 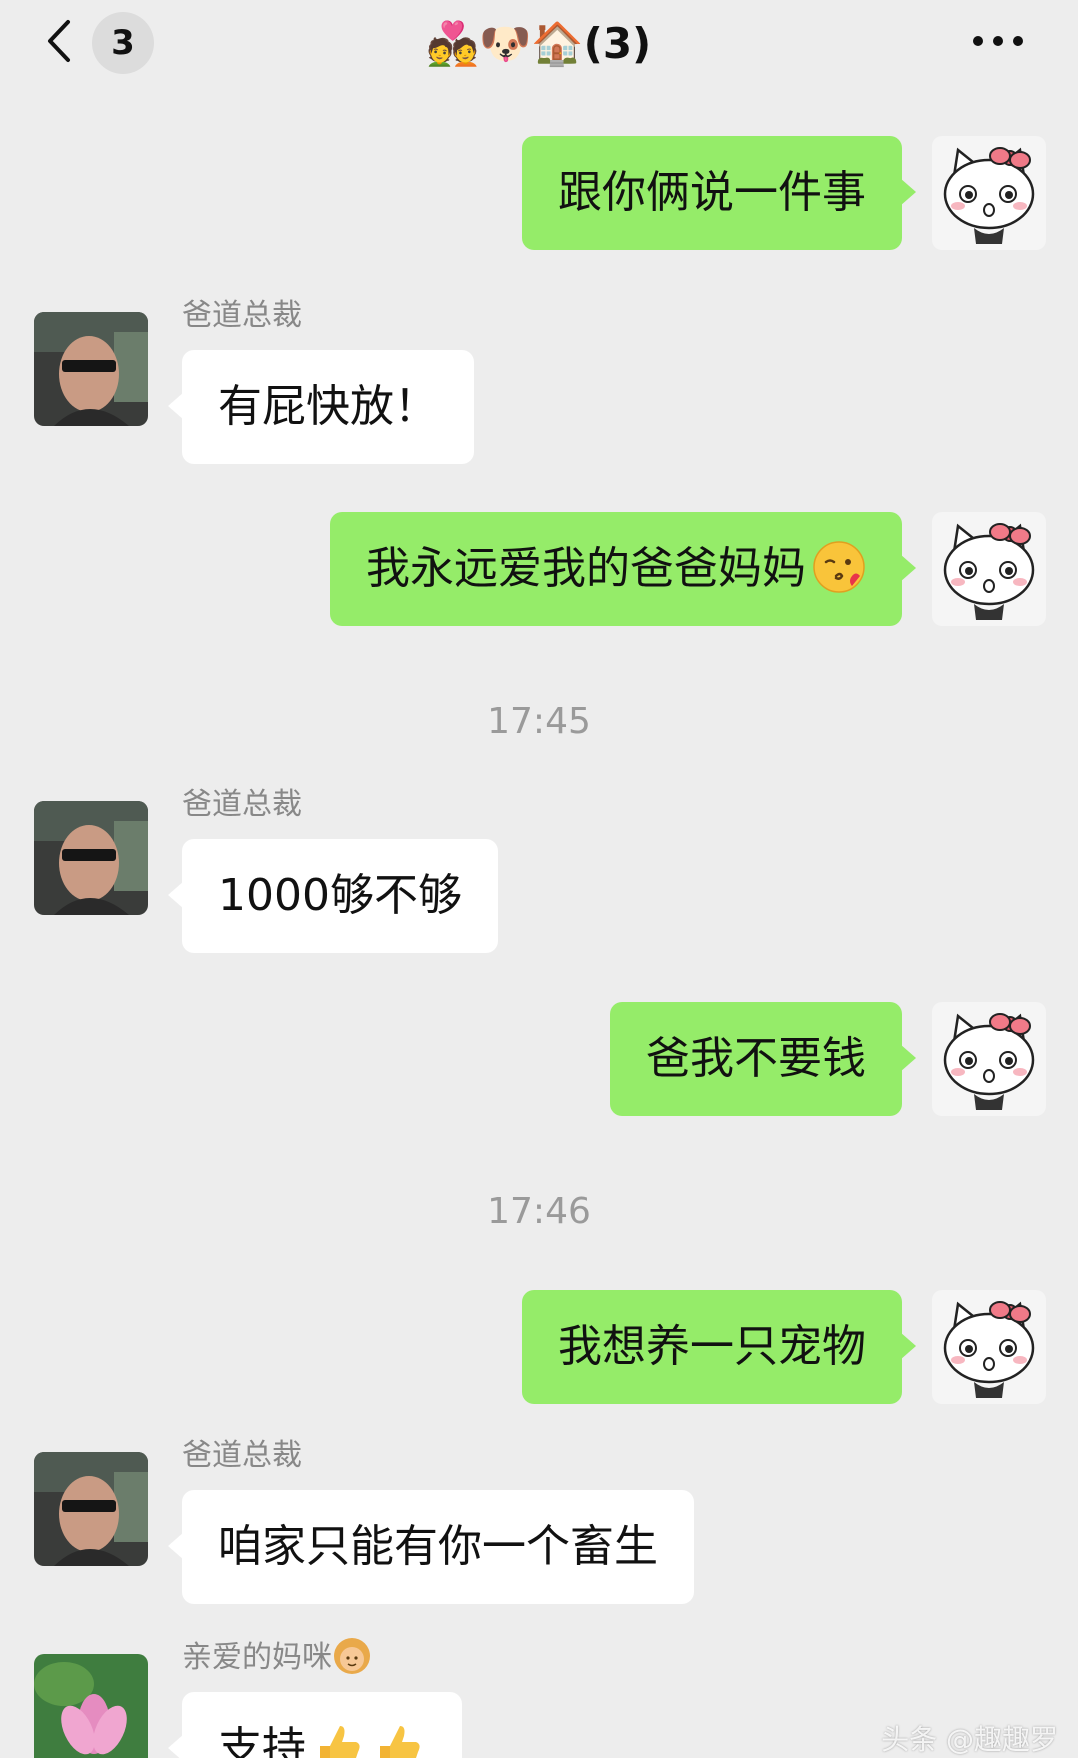 I want to click on message-bubble: 跟你俩说一件事, so click(x=719, y=193).